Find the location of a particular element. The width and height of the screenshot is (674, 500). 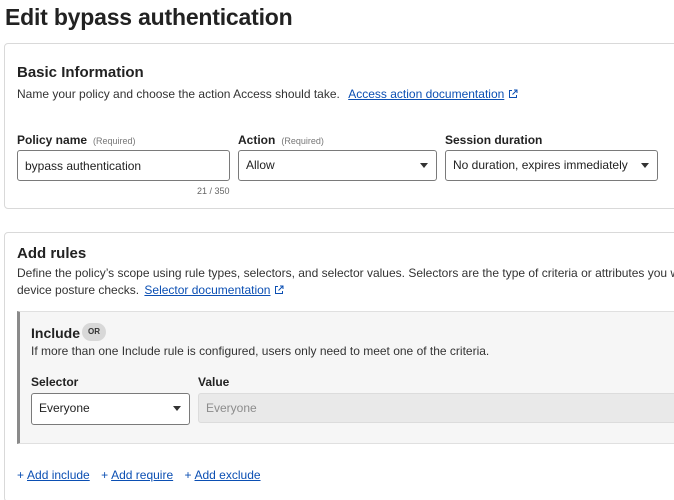

policy-name-required: (Required) is located at coordinates (114, 141).